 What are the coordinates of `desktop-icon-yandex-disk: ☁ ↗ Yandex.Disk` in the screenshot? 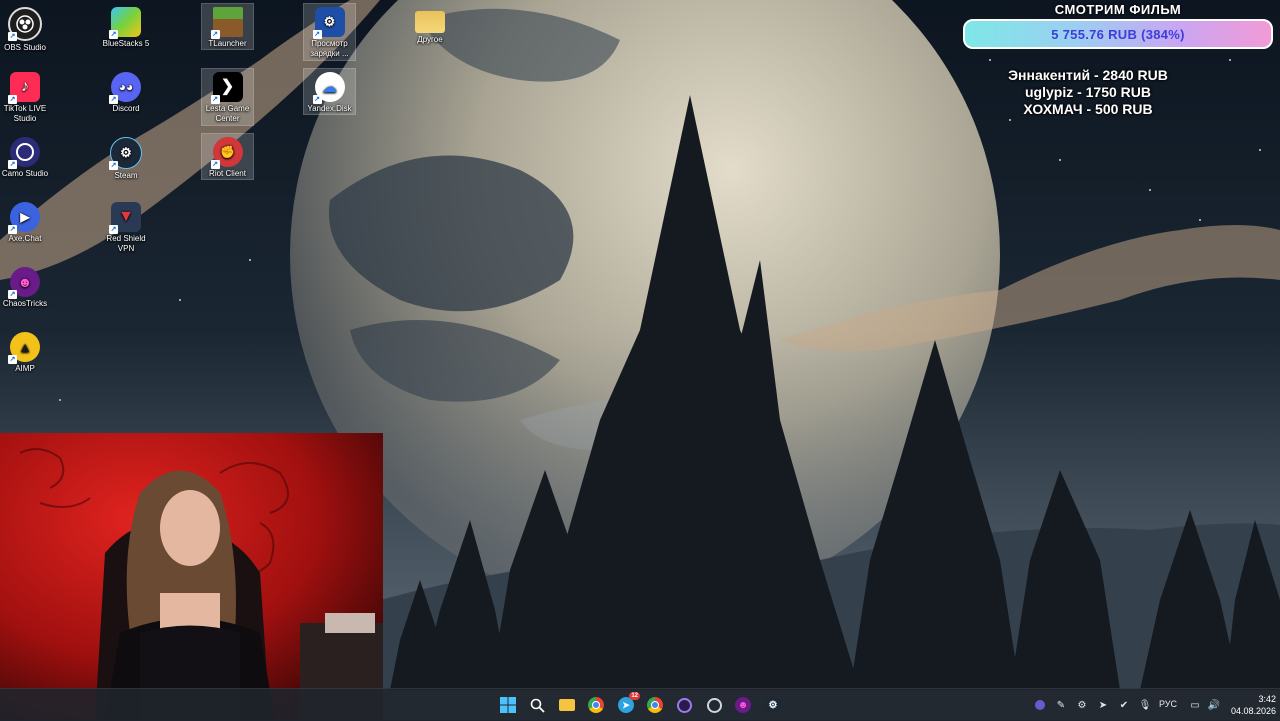 It's located at (329, 91).